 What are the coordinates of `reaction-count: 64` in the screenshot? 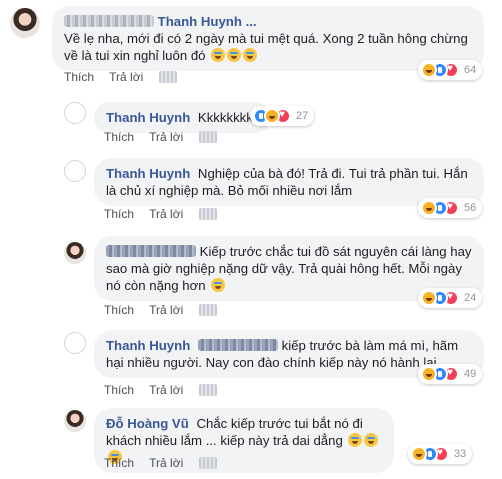 It's located at (470, 70).